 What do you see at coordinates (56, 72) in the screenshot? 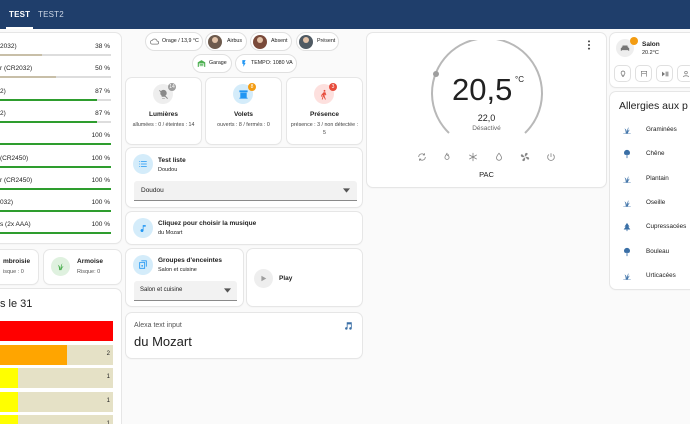
I see `battery-row: r (CR2032) 50 %` at bounding box center [56, 72].